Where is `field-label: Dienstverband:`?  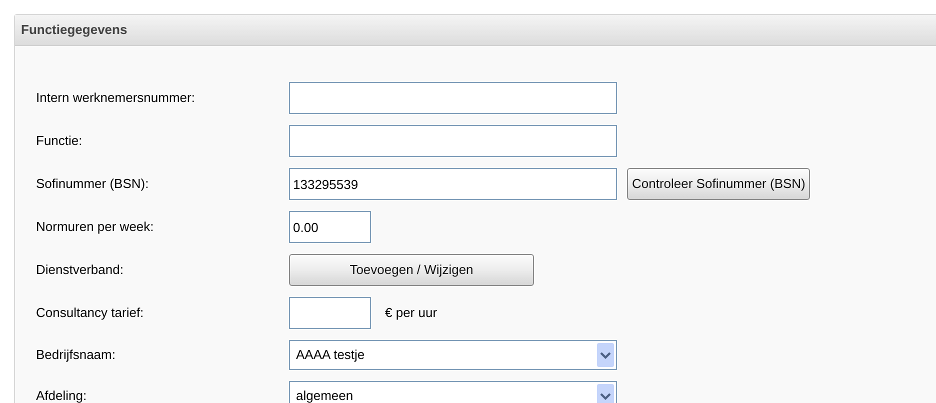
field-label: Dienstverband: is located at coordinates (80, 270).